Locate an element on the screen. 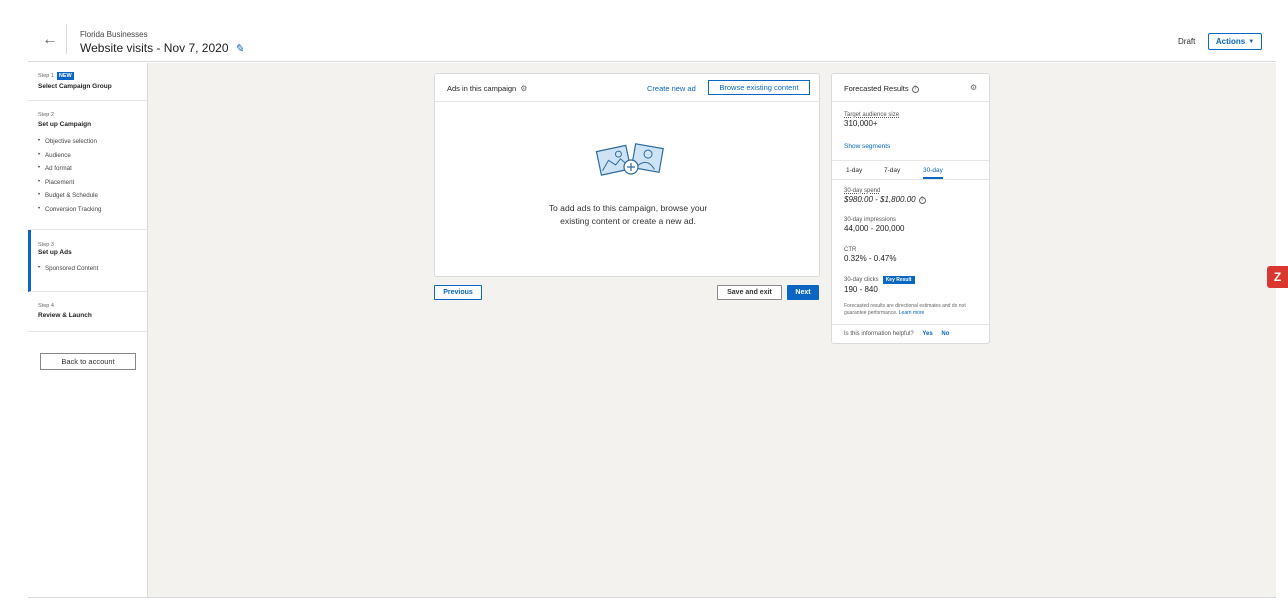 This screenshot has width=1288, height=610. save-and-exit-button: Save and exit is located at coordinates (749, 292).